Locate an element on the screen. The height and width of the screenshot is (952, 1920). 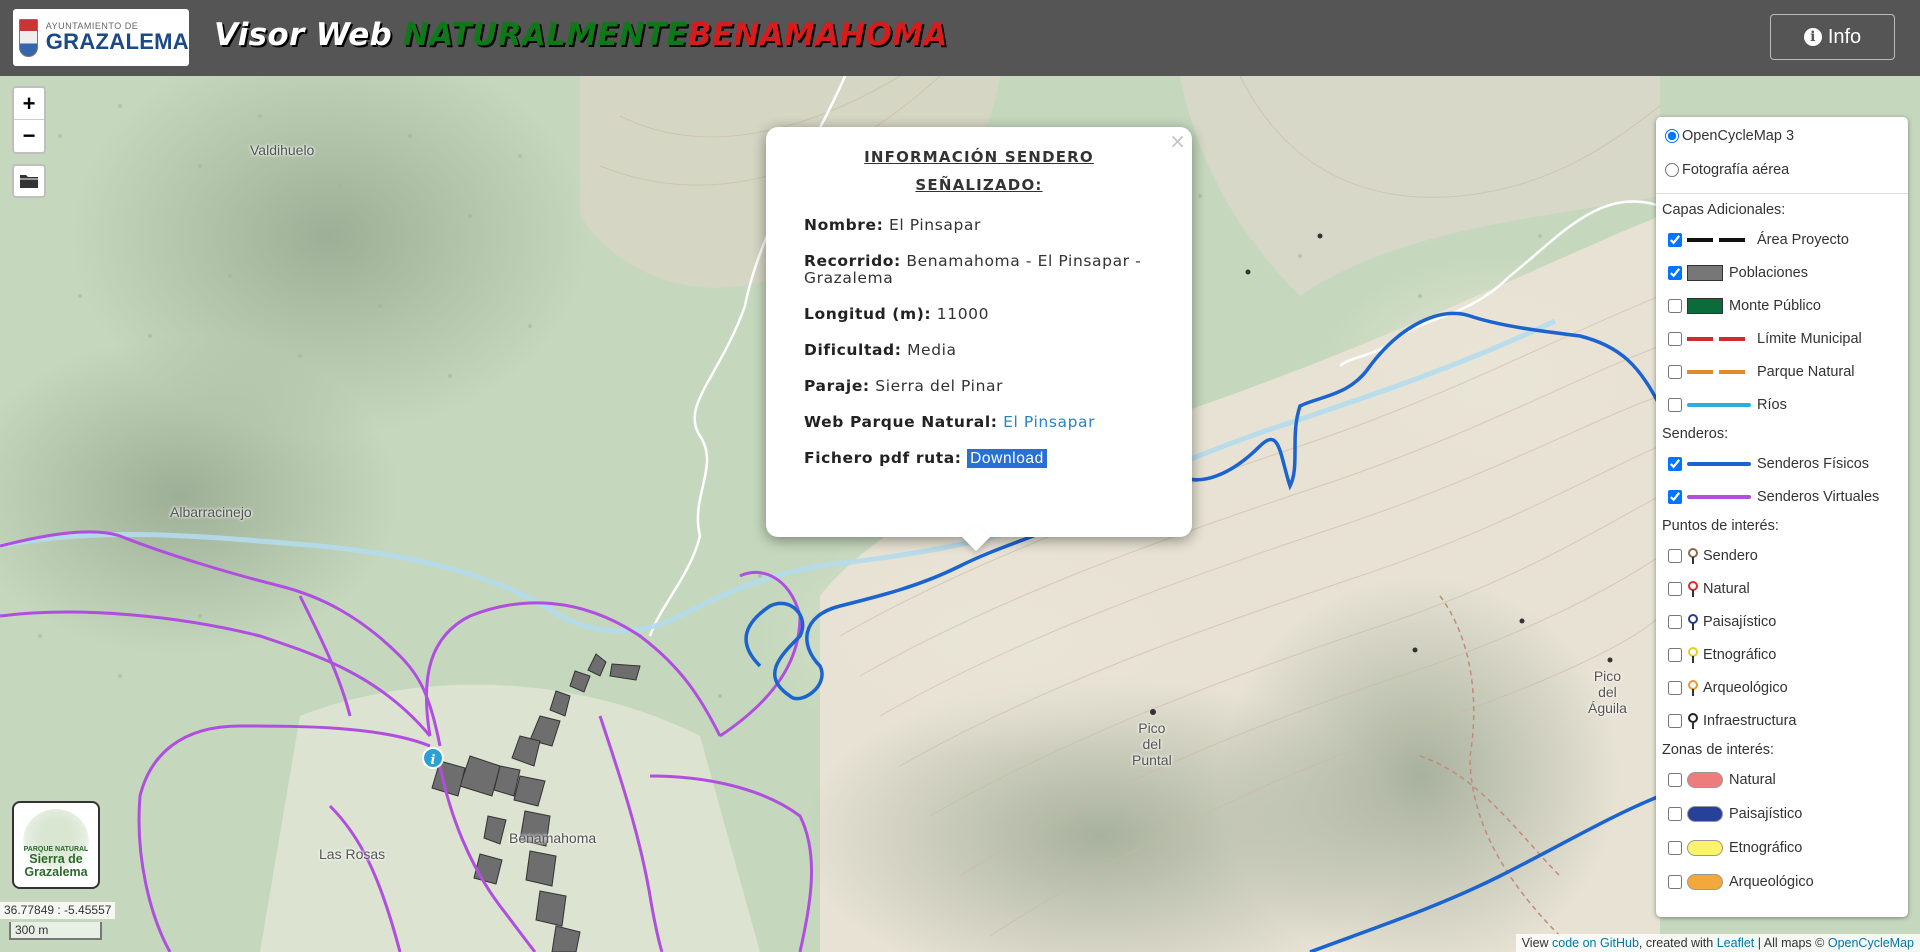
zone-arqueologico: Arqueológico is located at coordinates (1782, 882).